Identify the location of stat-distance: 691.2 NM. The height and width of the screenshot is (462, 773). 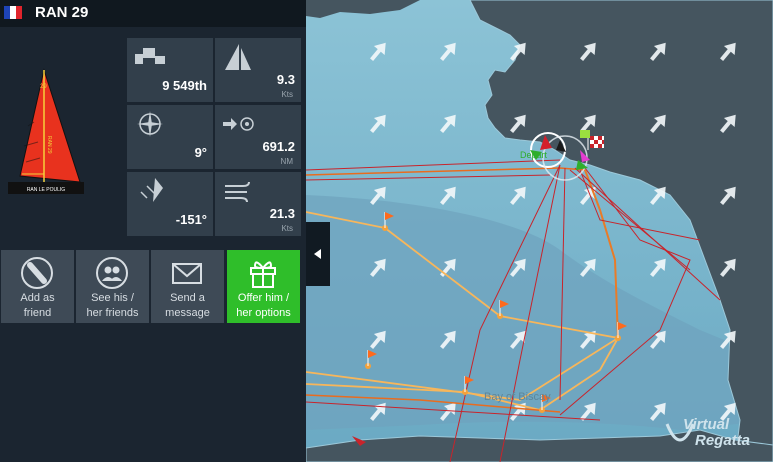
(258, 137).